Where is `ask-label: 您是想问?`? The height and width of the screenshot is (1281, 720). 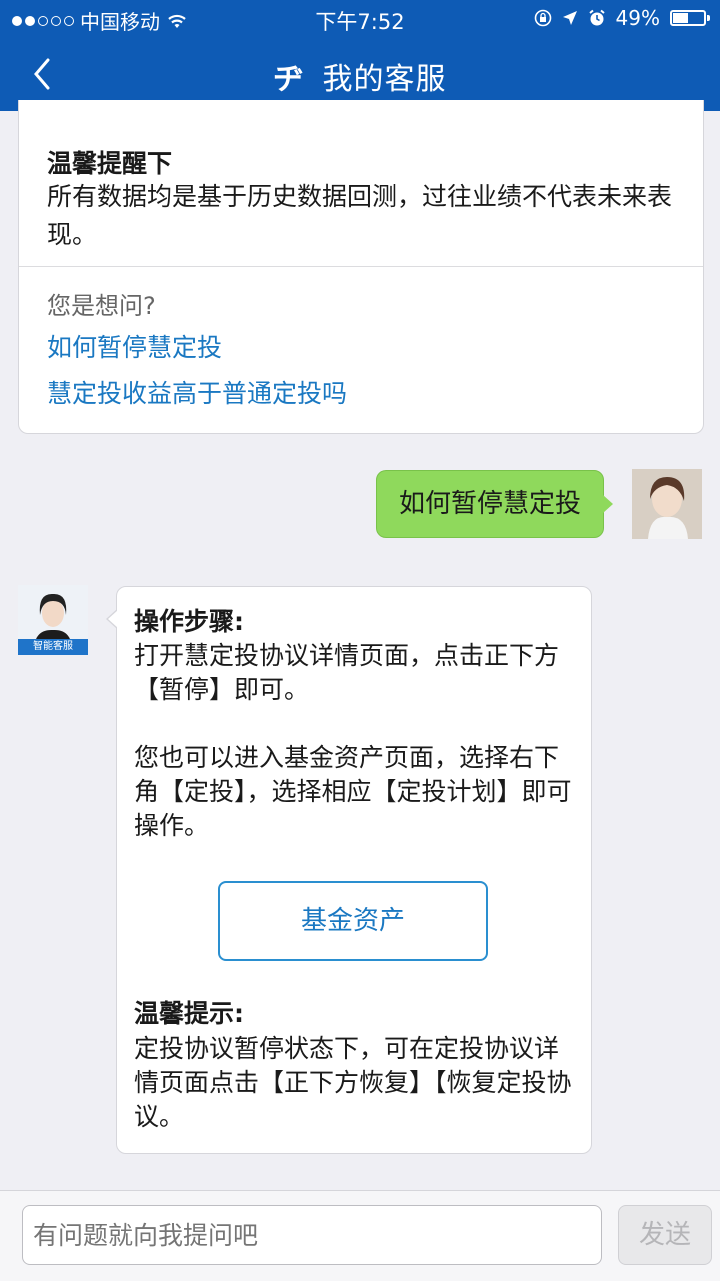
ask-label: 您是想问? is located at coordinates (101, 306).